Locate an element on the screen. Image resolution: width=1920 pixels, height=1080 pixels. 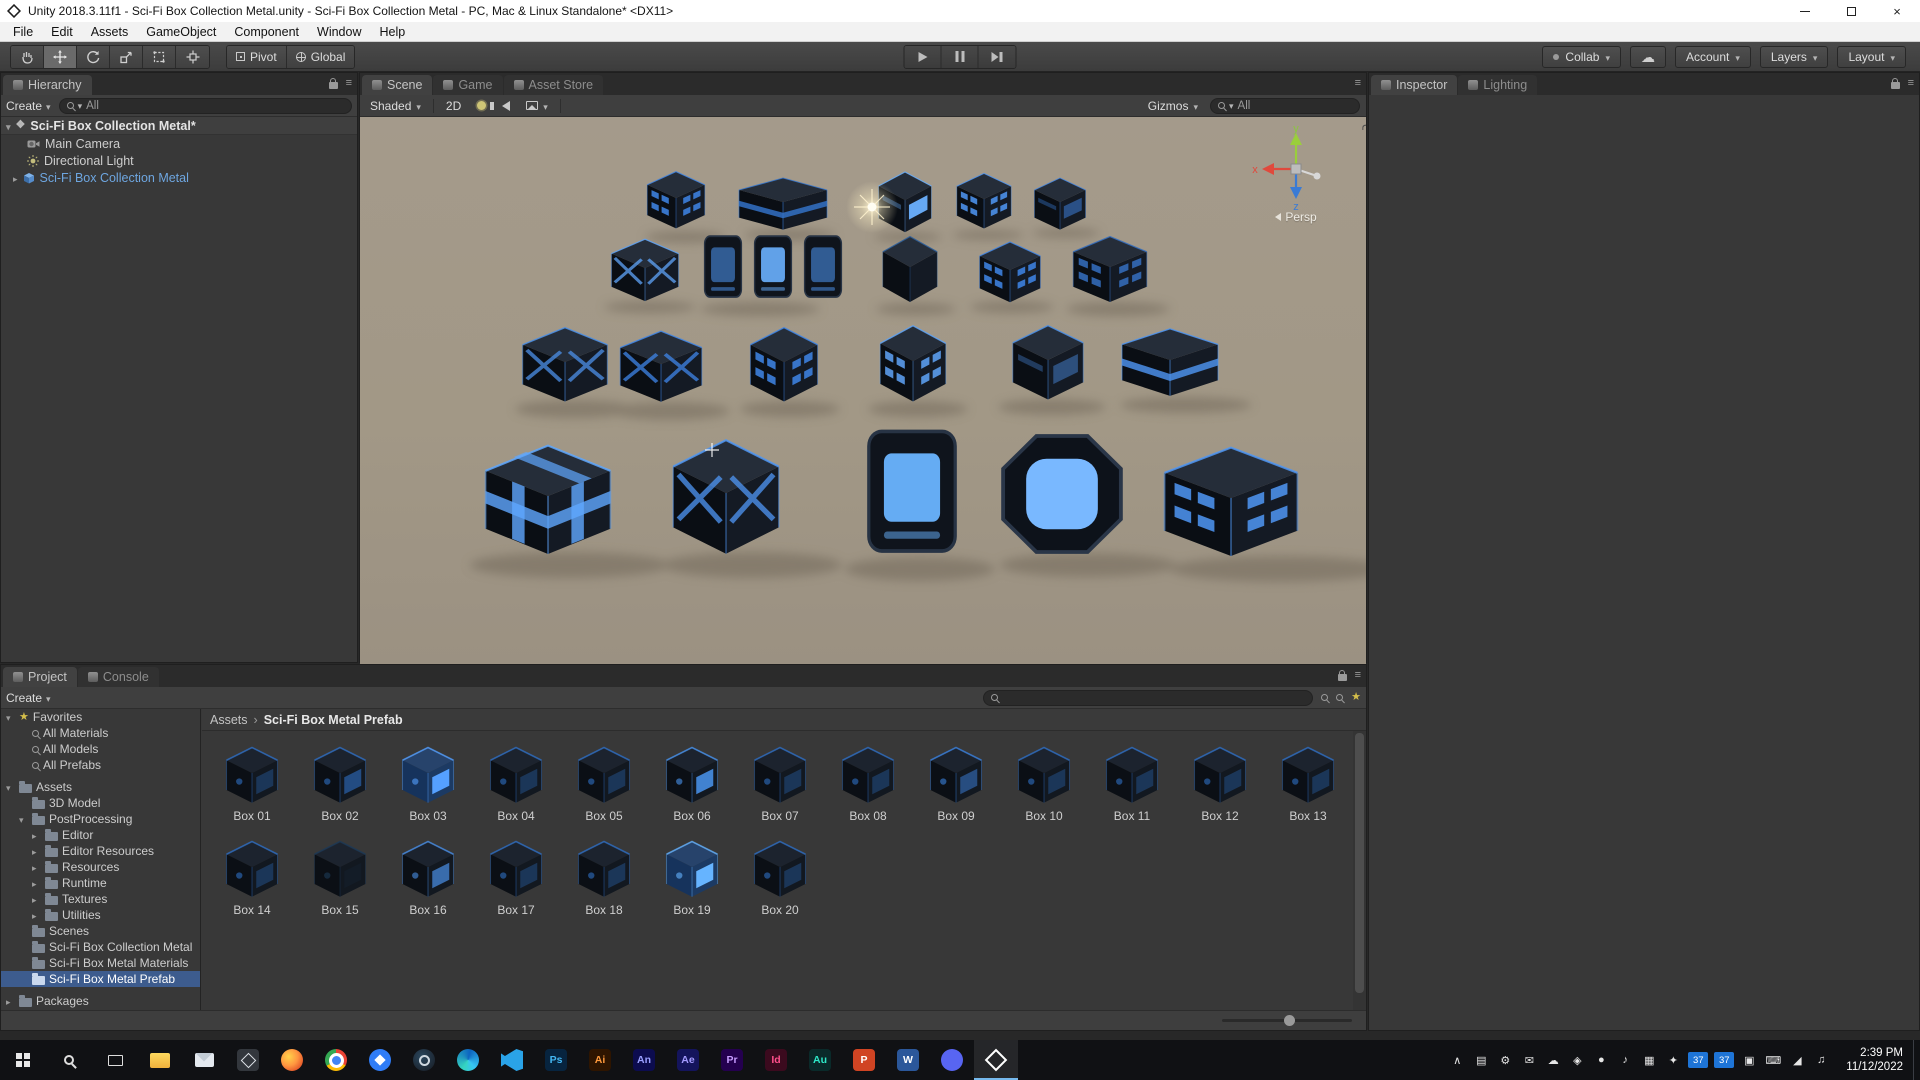
taskbar-app: An is located at coordinates (644, 1060).